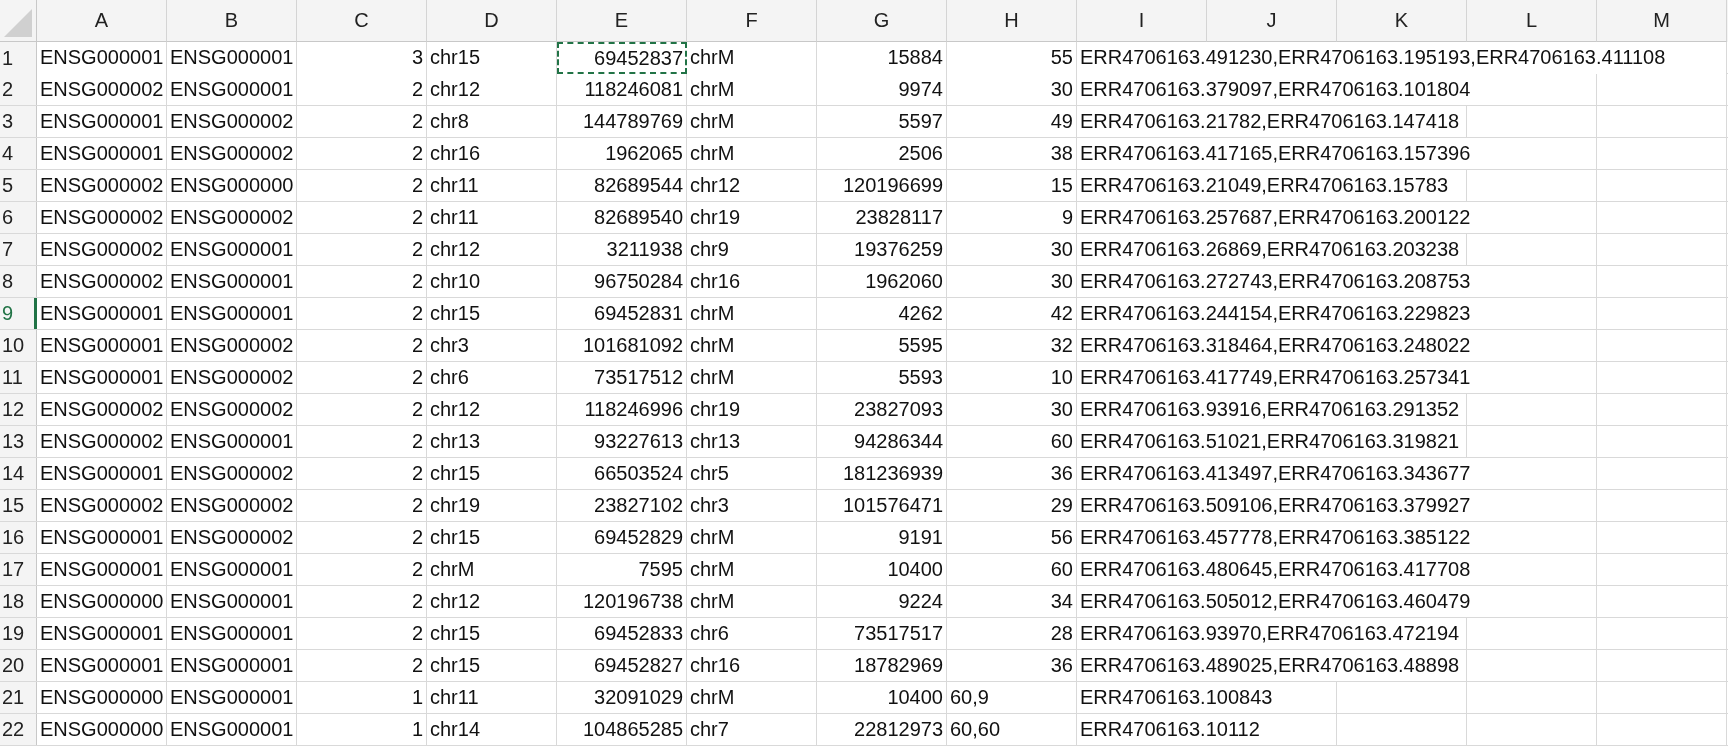 Image resolution: width=1728 pixels, height=746 pixels. Describe the element at coordinates (232, 21) in the screenshot. I see `column-header: B` at that location.